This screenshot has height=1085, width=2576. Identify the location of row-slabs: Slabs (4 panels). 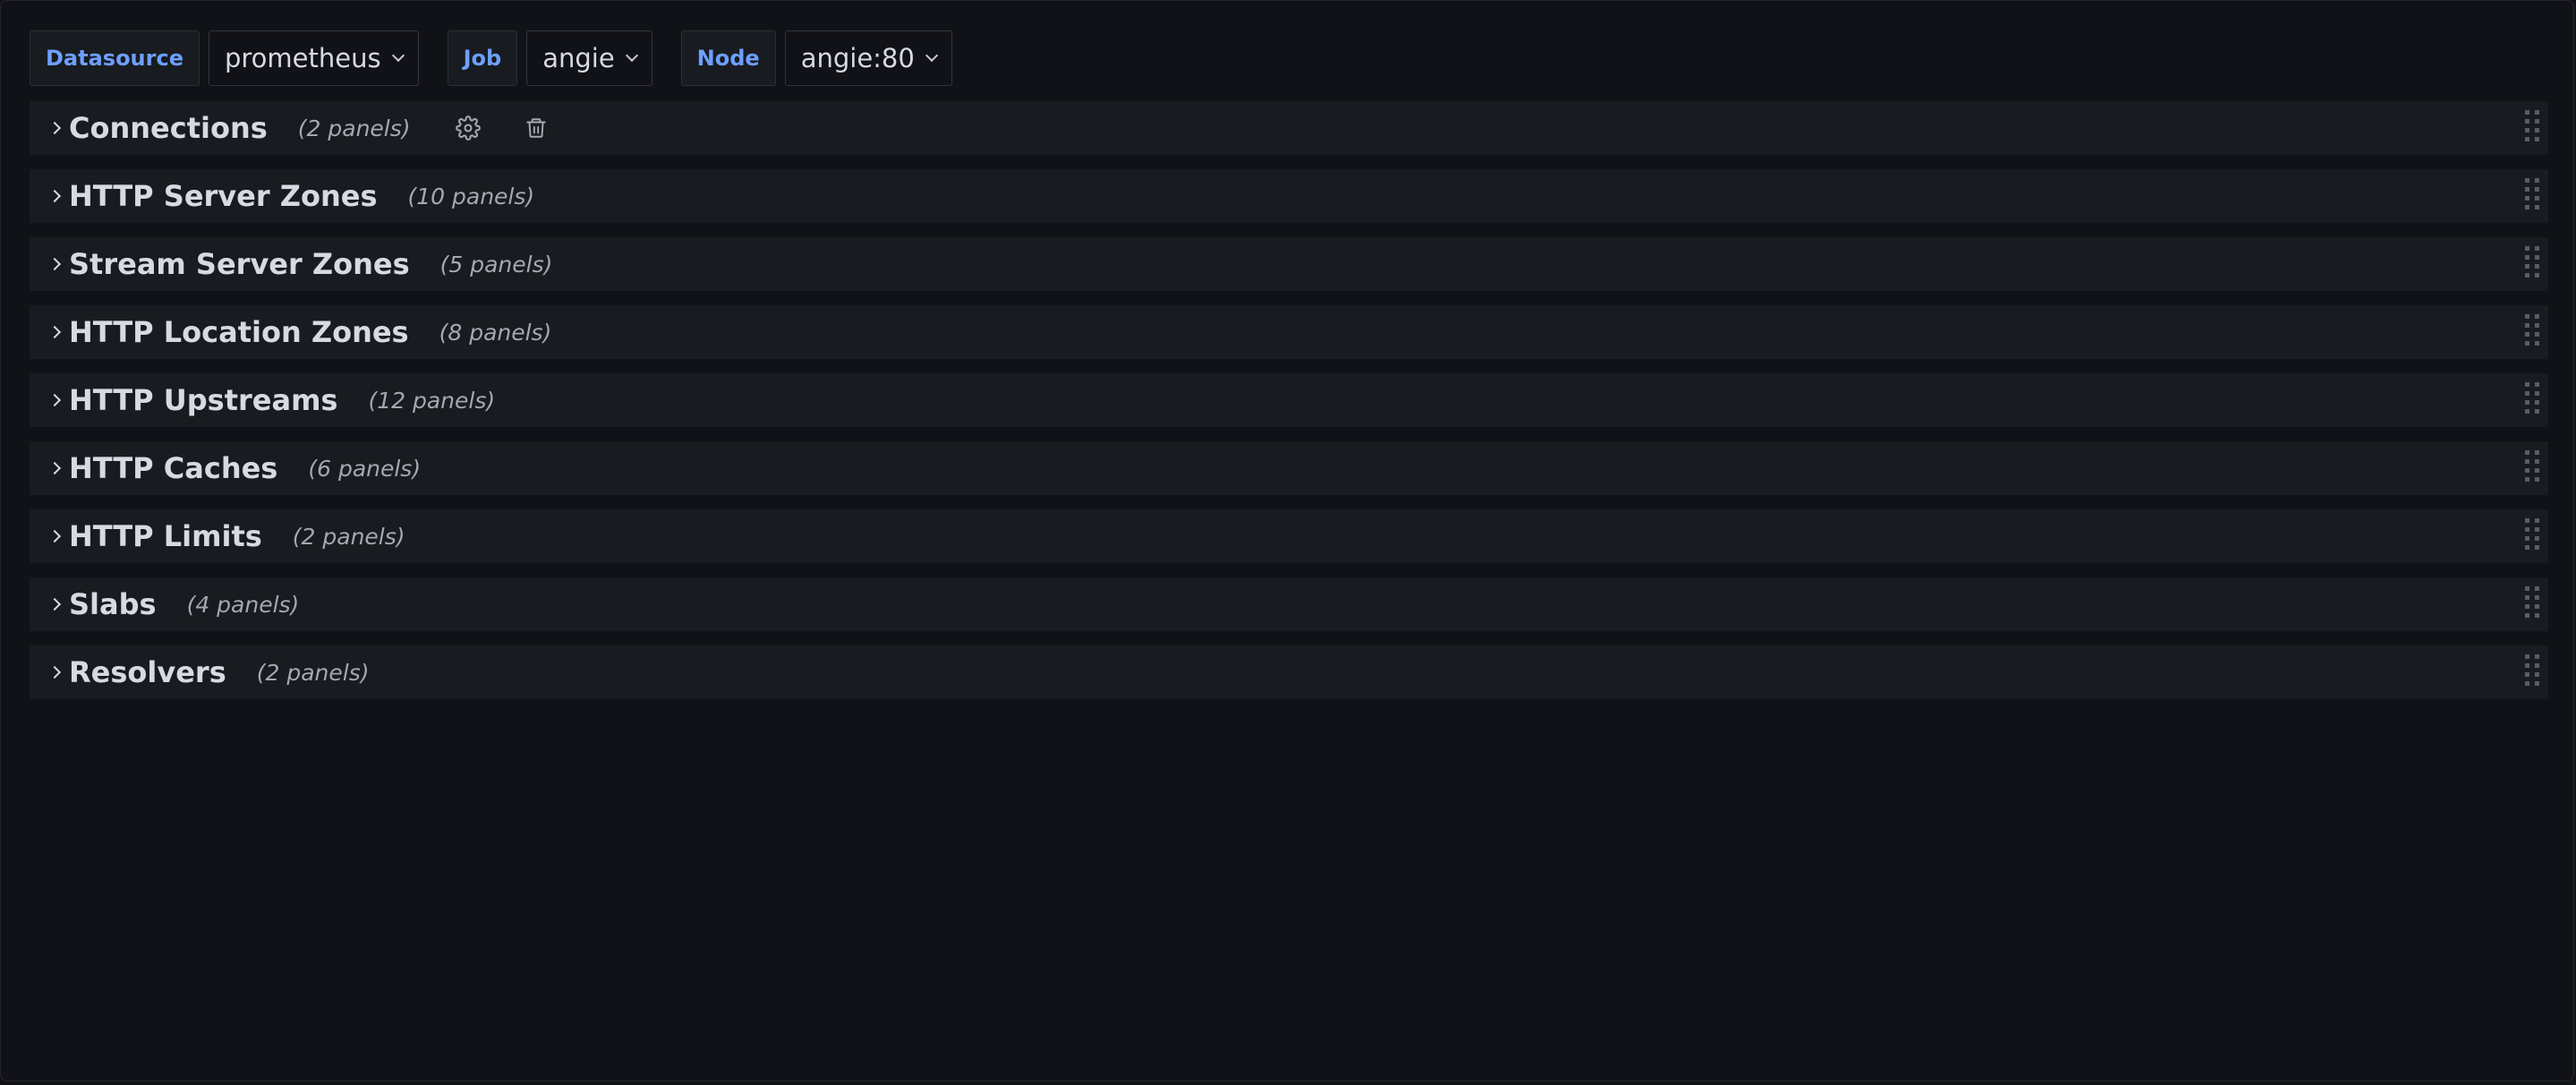
(1289, 604).